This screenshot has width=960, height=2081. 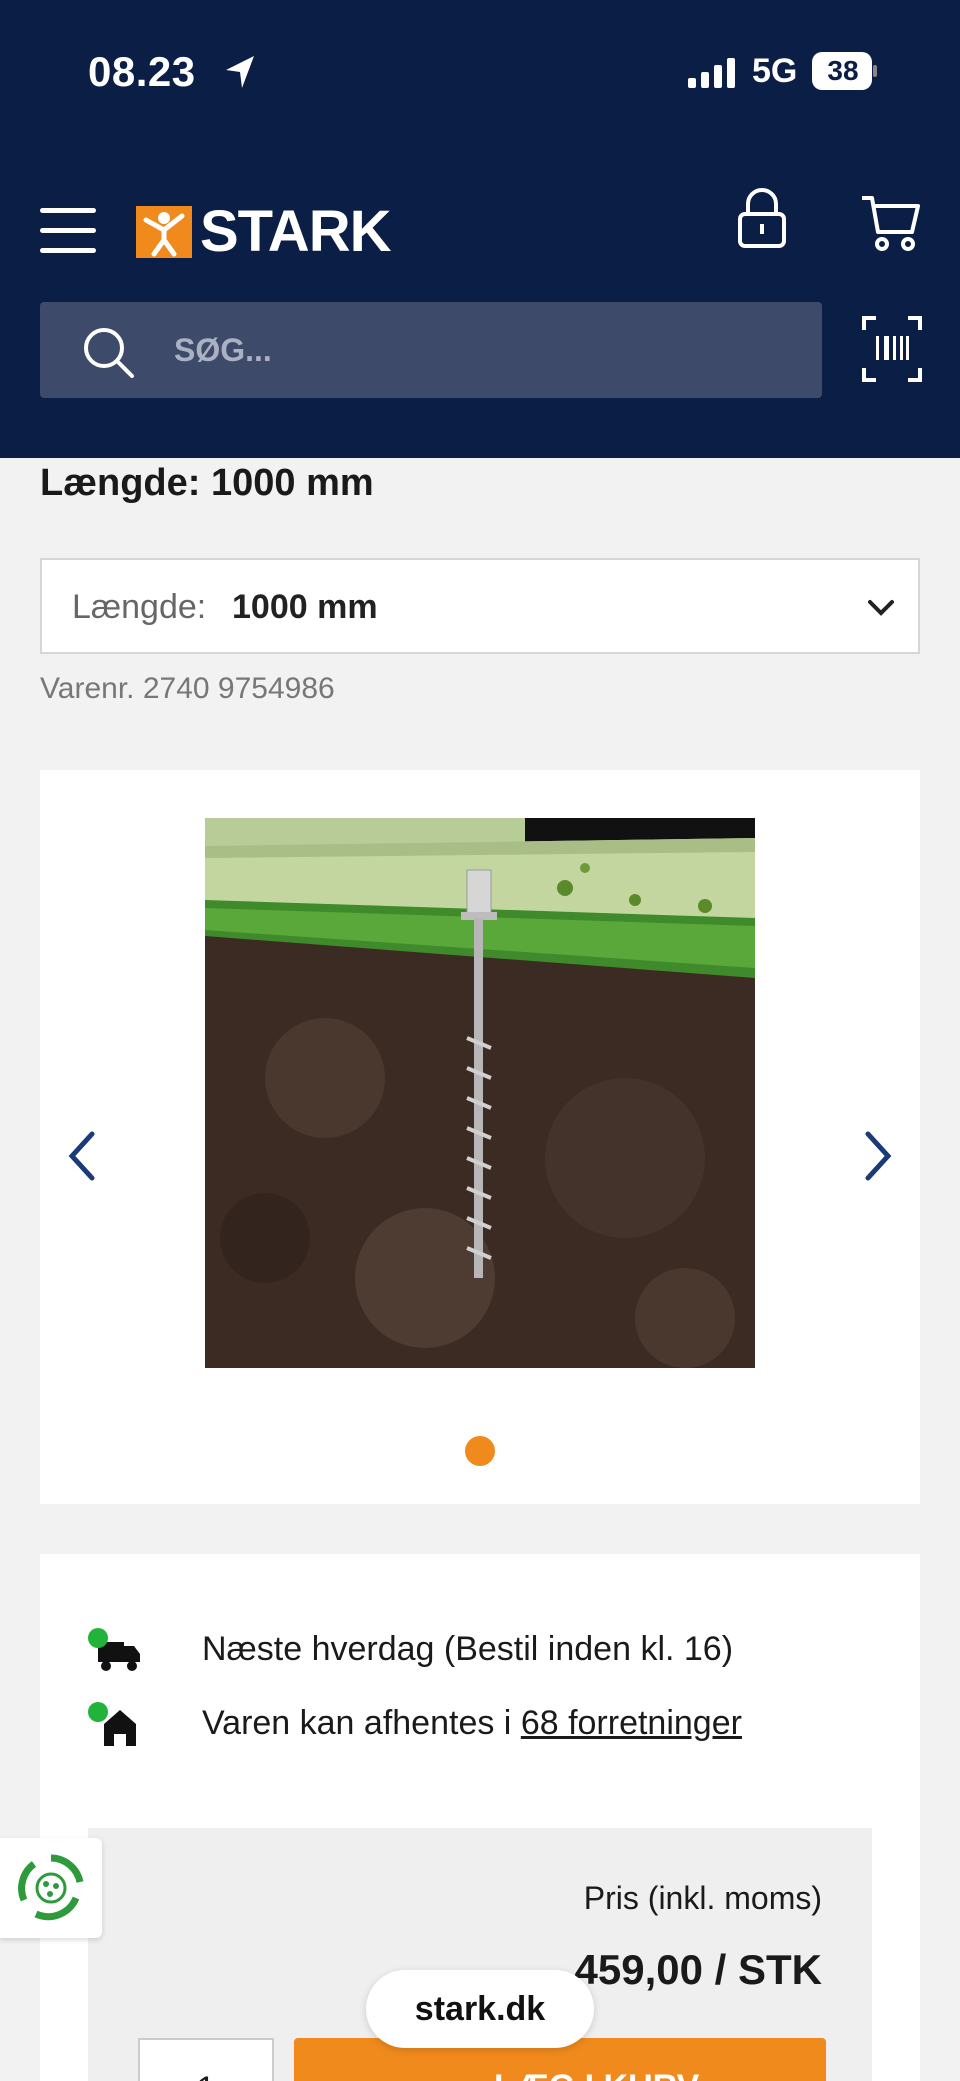 I want to click on recycle-eco-icon, so click(x=51, y=1887).